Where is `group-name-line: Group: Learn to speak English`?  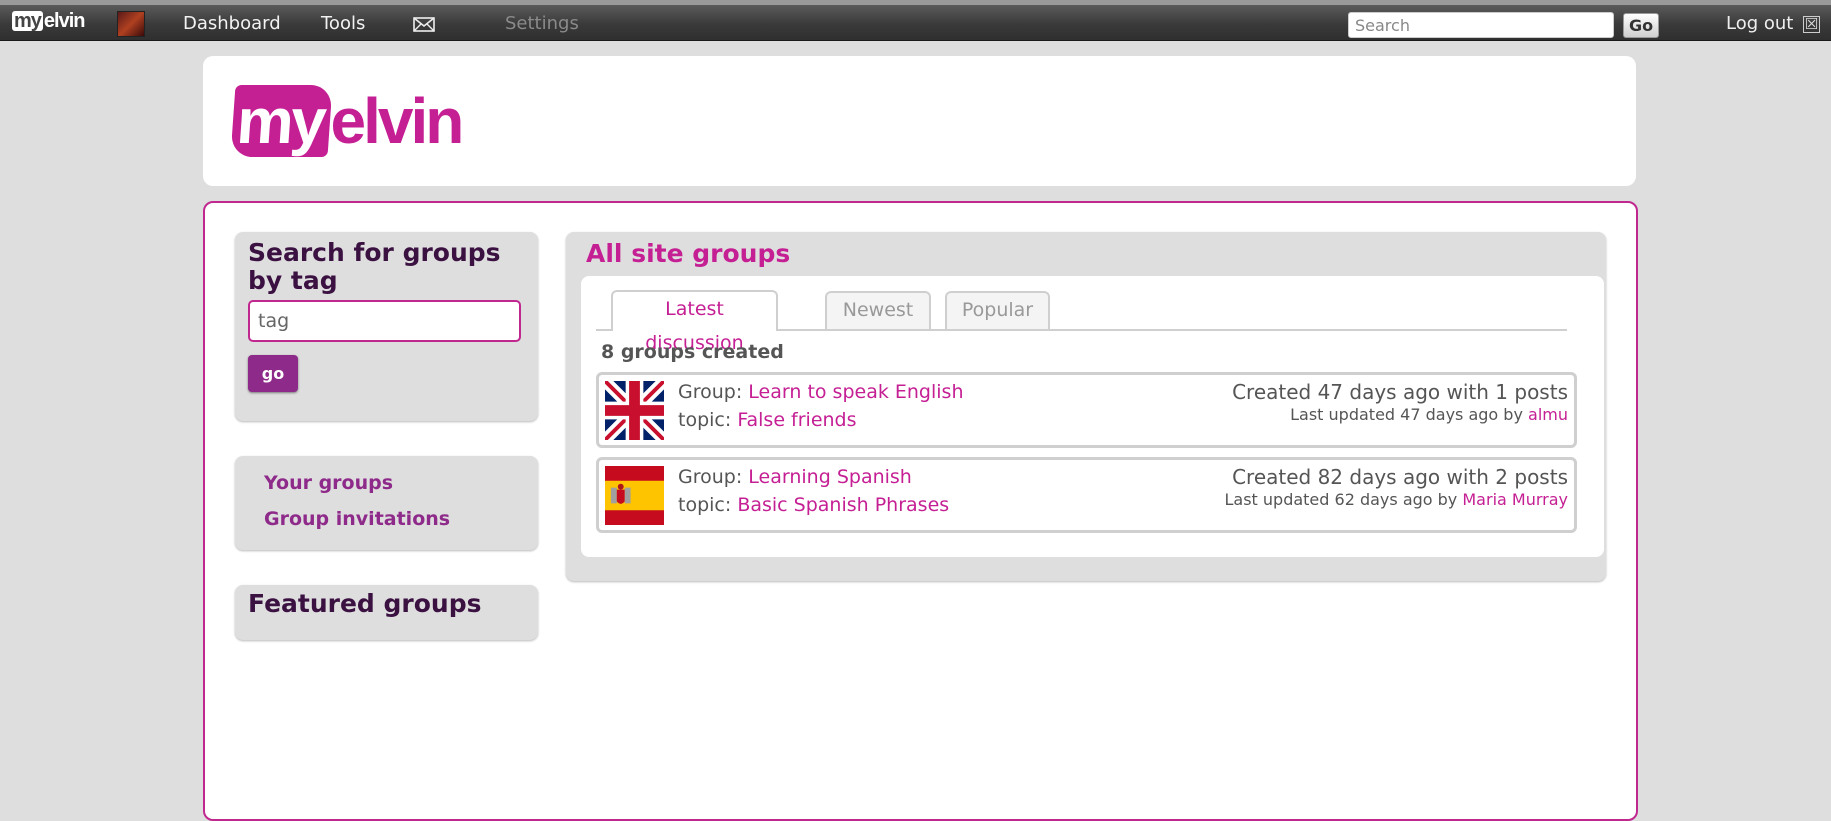 group-name-line: Group: Learn to speak English is located at coordinates (821, 392).